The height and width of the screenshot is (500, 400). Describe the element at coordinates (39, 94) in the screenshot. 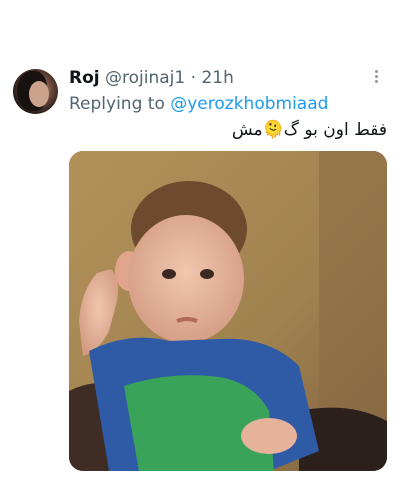

I see `avatar-face` at that location.